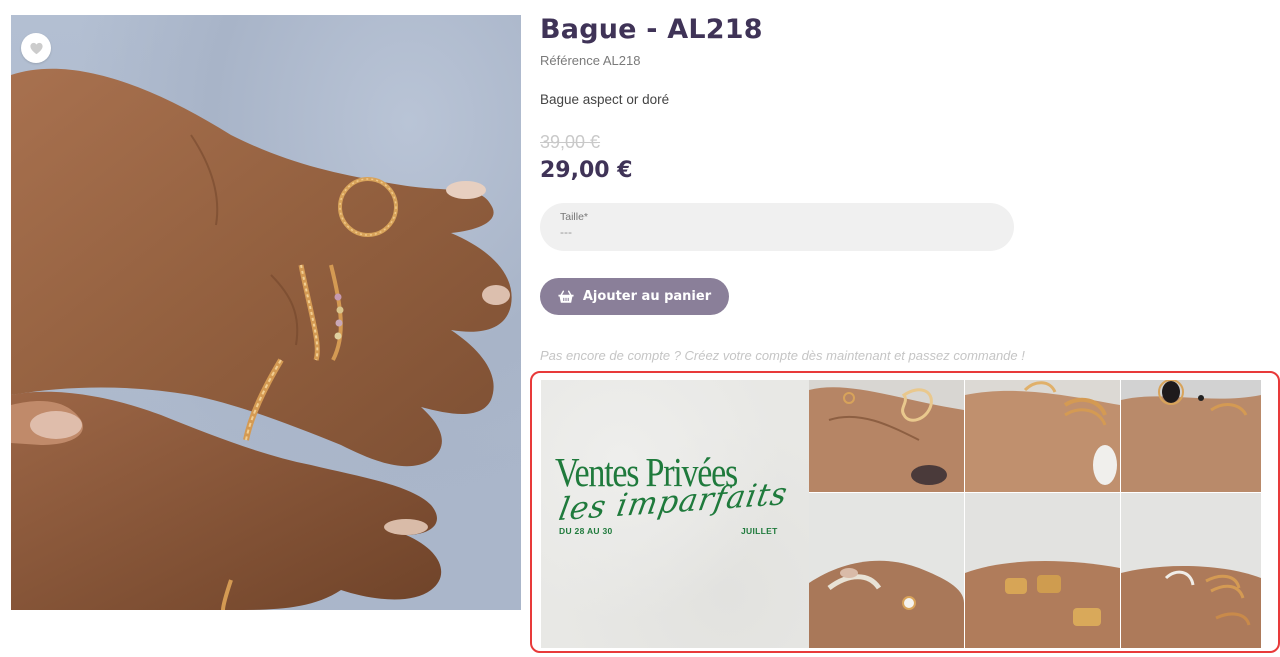  What do you see at coordinates (566, 296) in the screenshot?
I see `basket-icon` at bounding box center [566, 296].